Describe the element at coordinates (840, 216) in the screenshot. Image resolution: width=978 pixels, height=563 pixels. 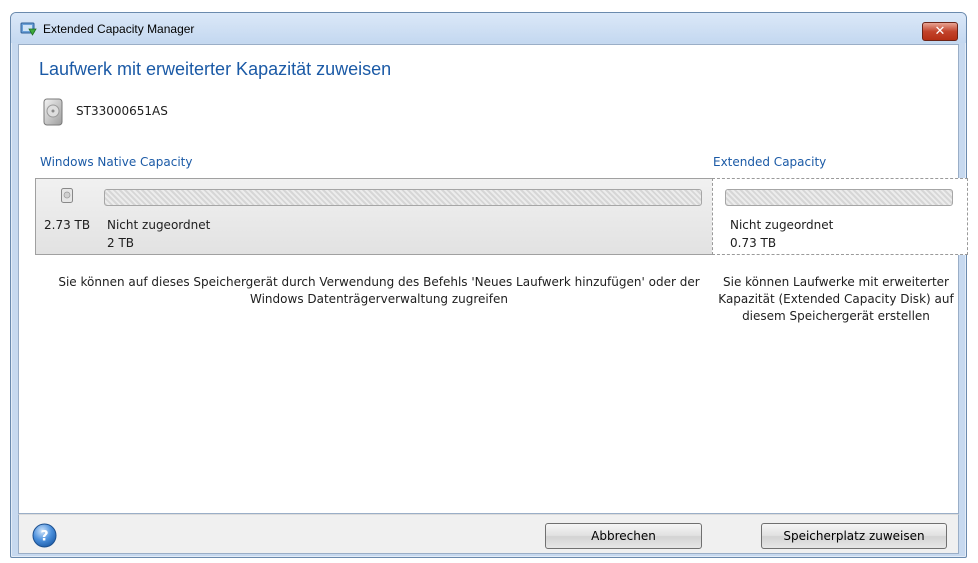
I see `extended-capacity-panel: Nicht zugeordnet 0.73 TB` at that location.